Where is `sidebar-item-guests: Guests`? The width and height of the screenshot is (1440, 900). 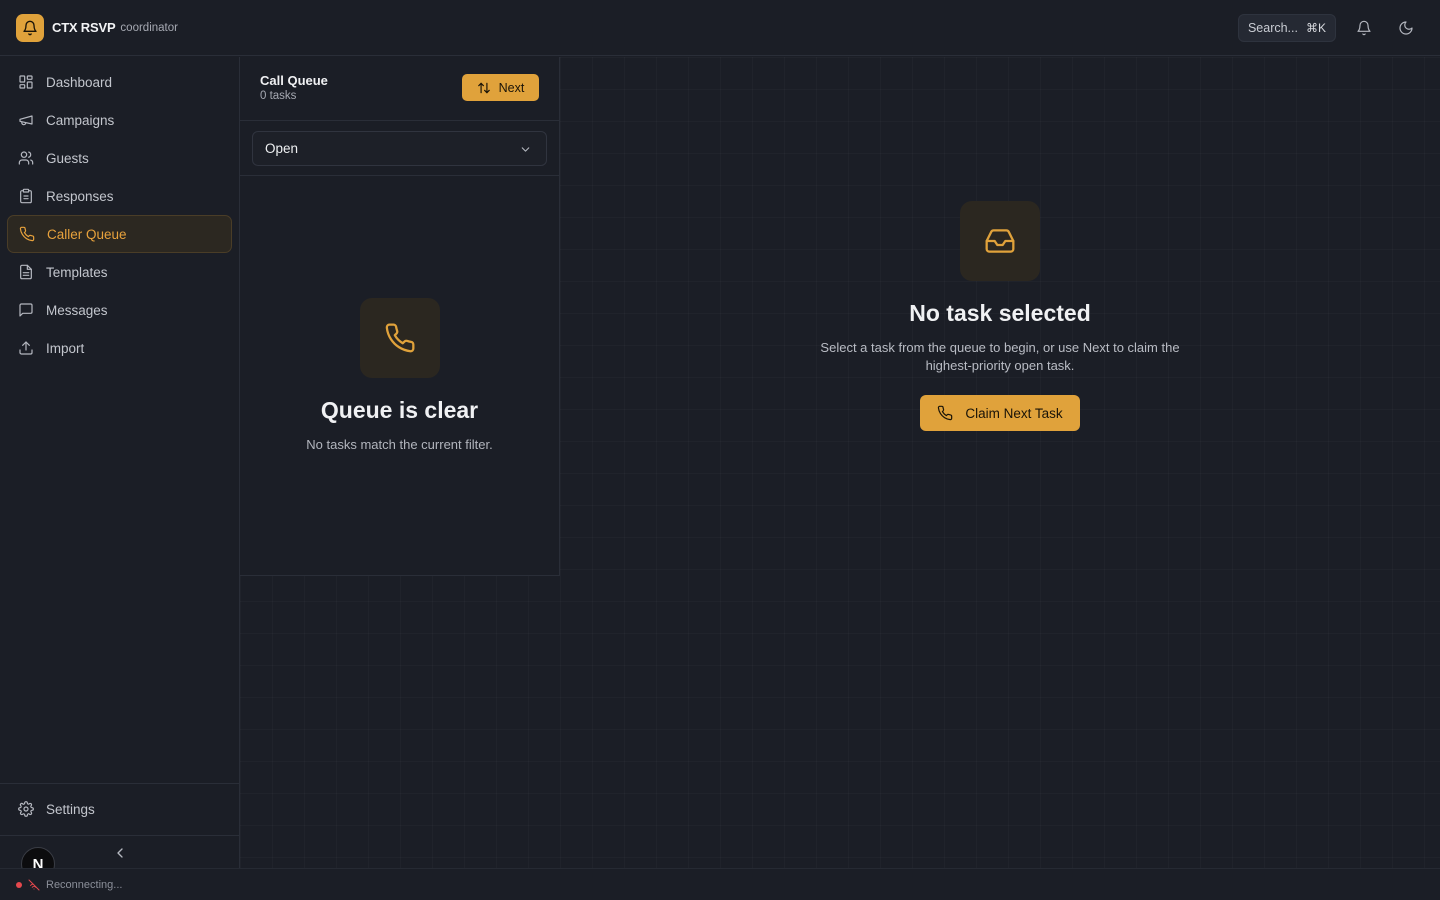 sidebar-item-guests: Guests is located at coordinates (119, 158).